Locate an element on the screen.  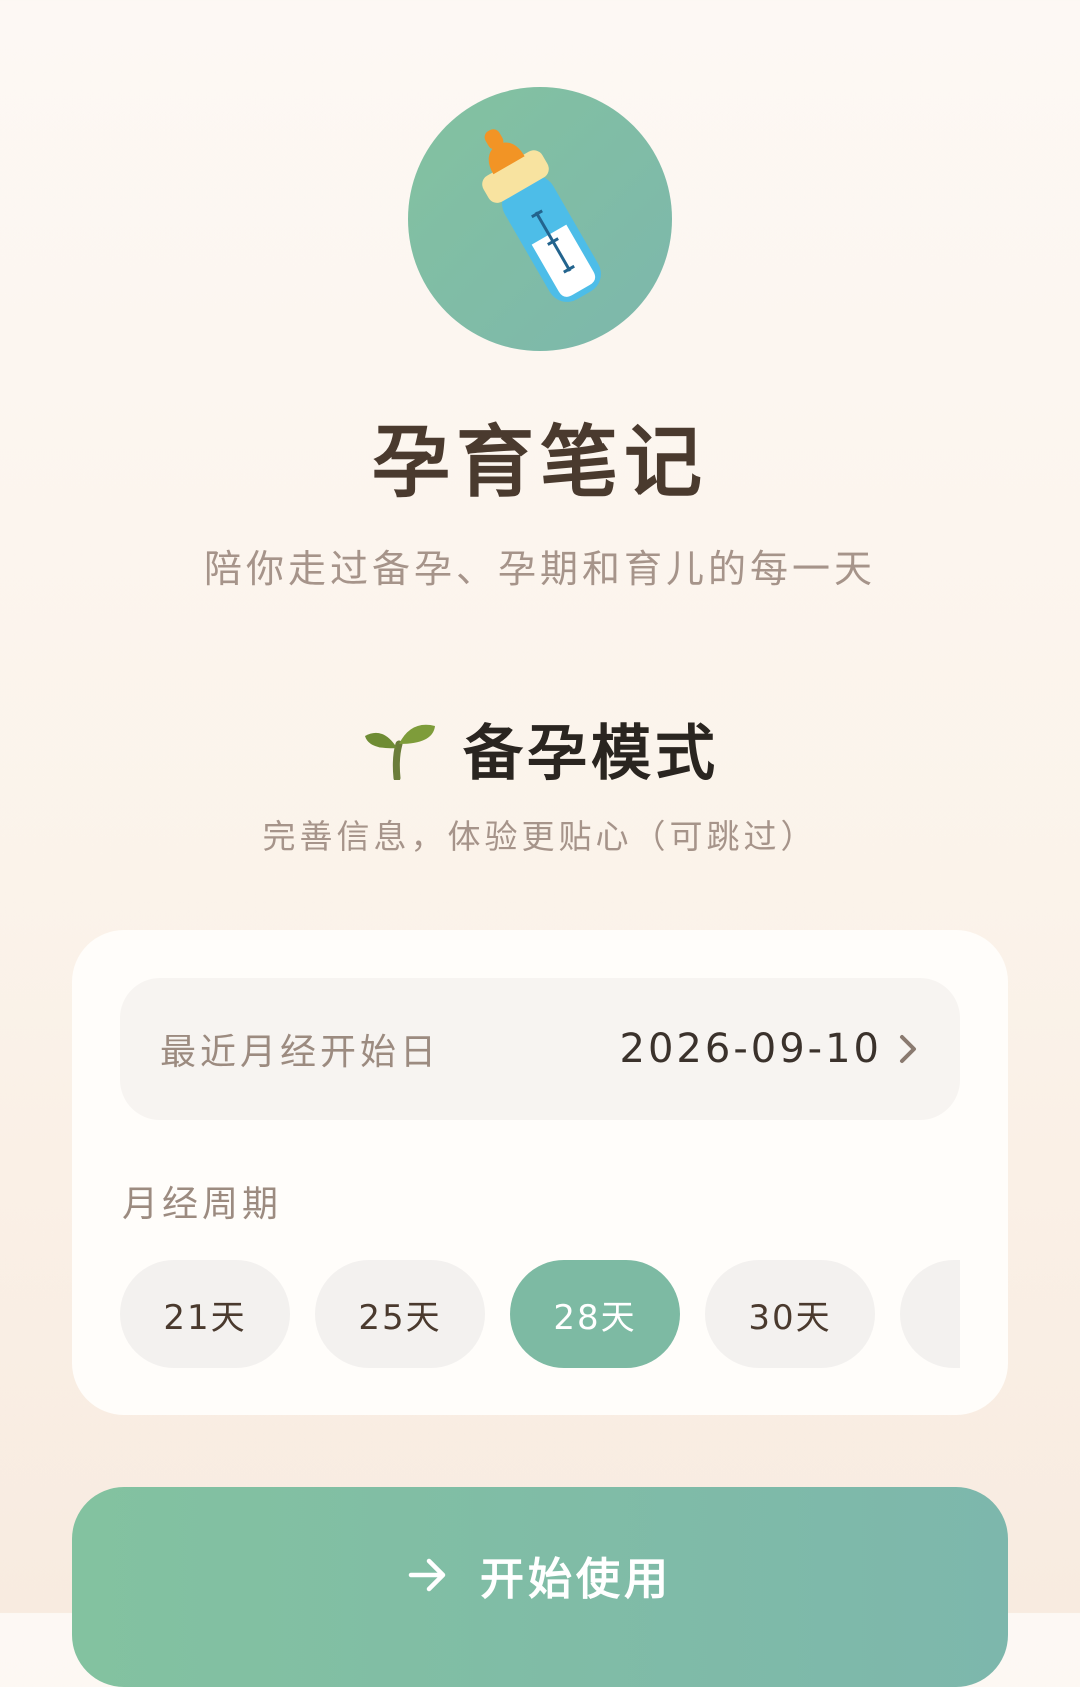
arrow-right-icon is located at coordinates (427, 1575).